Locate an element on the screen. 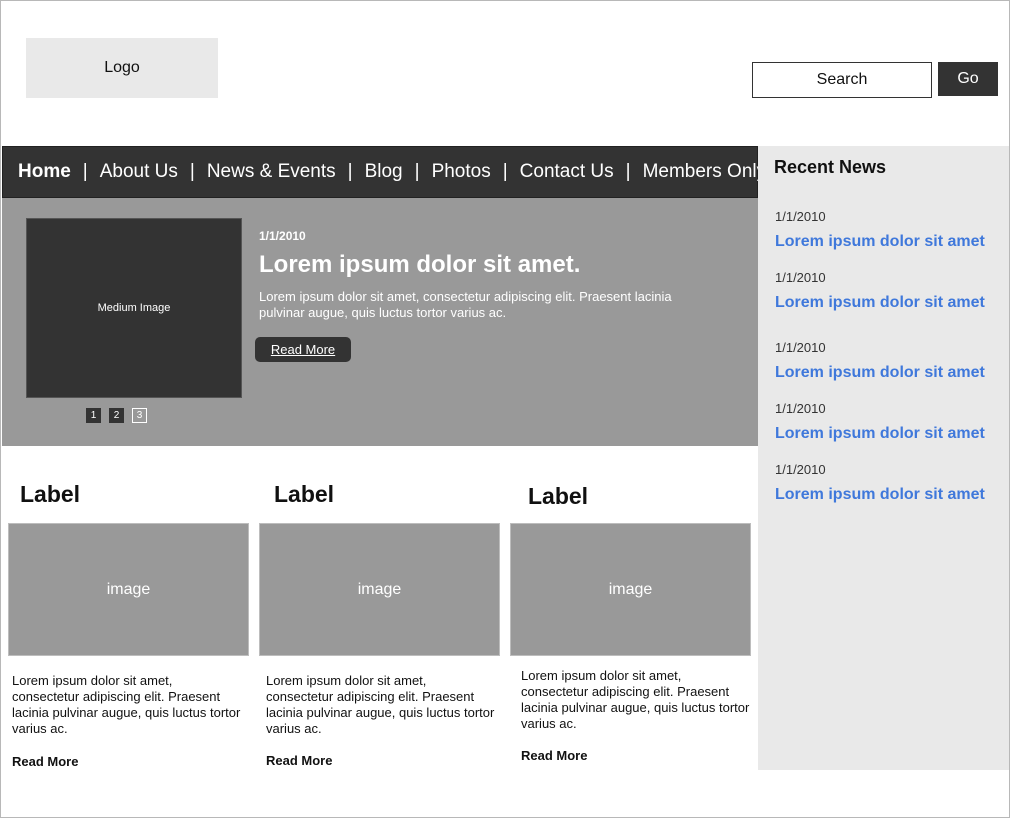 The height and width of the screenshot is (818, 1010). hero-image: Medium Image is located at coordinates (134, 308).